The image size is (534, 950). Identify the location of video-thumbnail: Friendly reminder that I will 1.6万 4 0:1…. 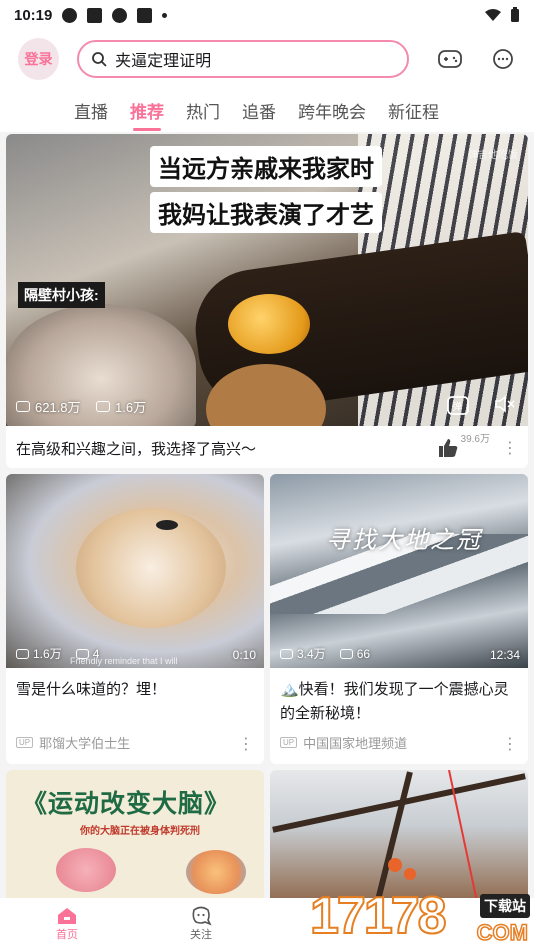
(135, 571).